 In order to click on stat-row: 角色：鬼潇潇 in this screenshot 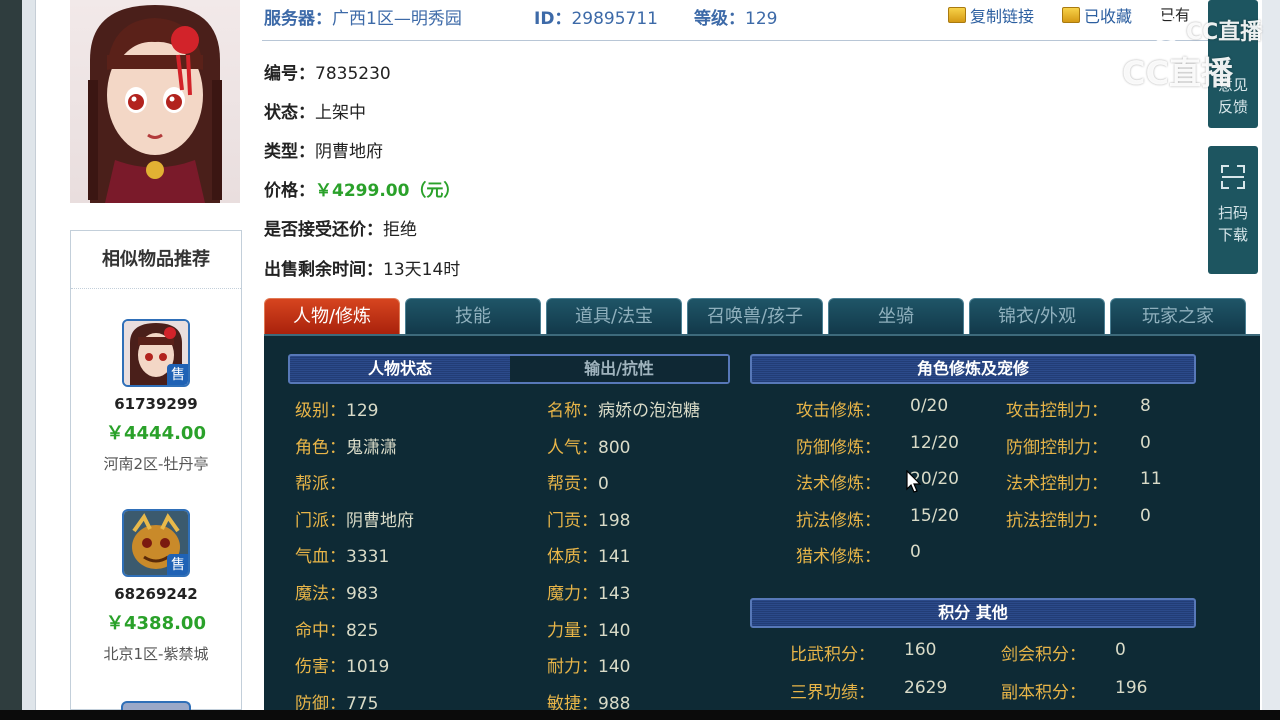, I will do `click(346, 445)`.